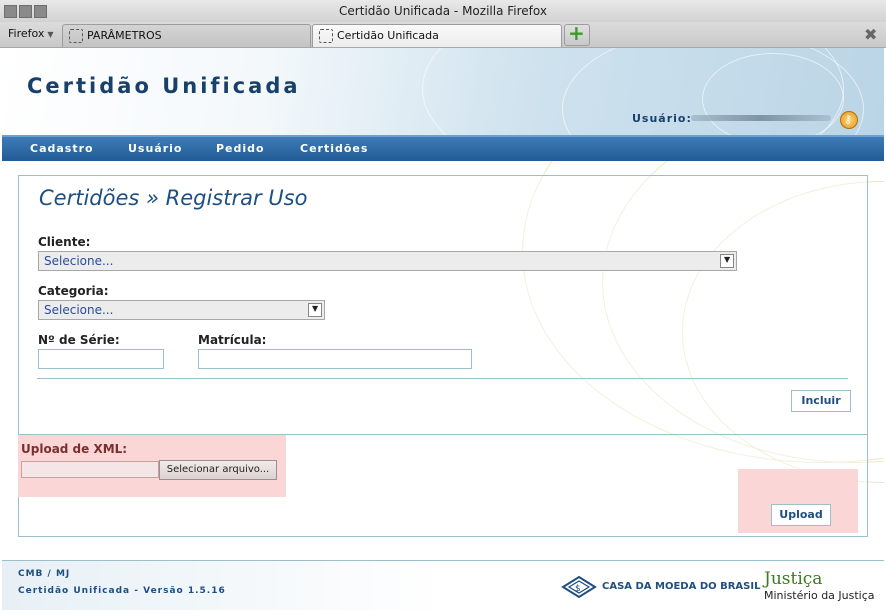  I want to click on cmb-logo-icon: $, so click(579, 587).